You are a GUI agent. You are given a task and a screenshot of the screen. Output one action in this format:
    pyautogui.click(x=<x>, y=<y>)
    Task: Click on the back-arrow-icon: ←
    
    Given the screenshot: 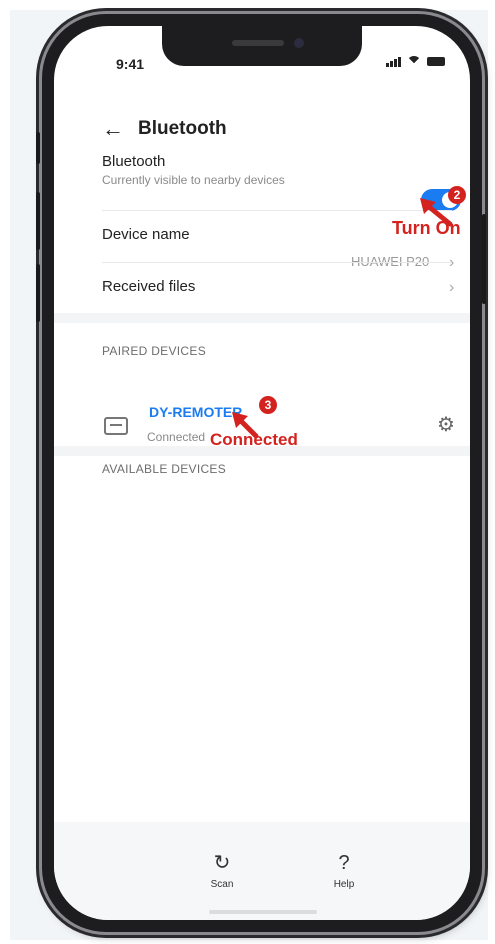 What is the action you would take?
    pyautogui.click(x=113, y=129)
    